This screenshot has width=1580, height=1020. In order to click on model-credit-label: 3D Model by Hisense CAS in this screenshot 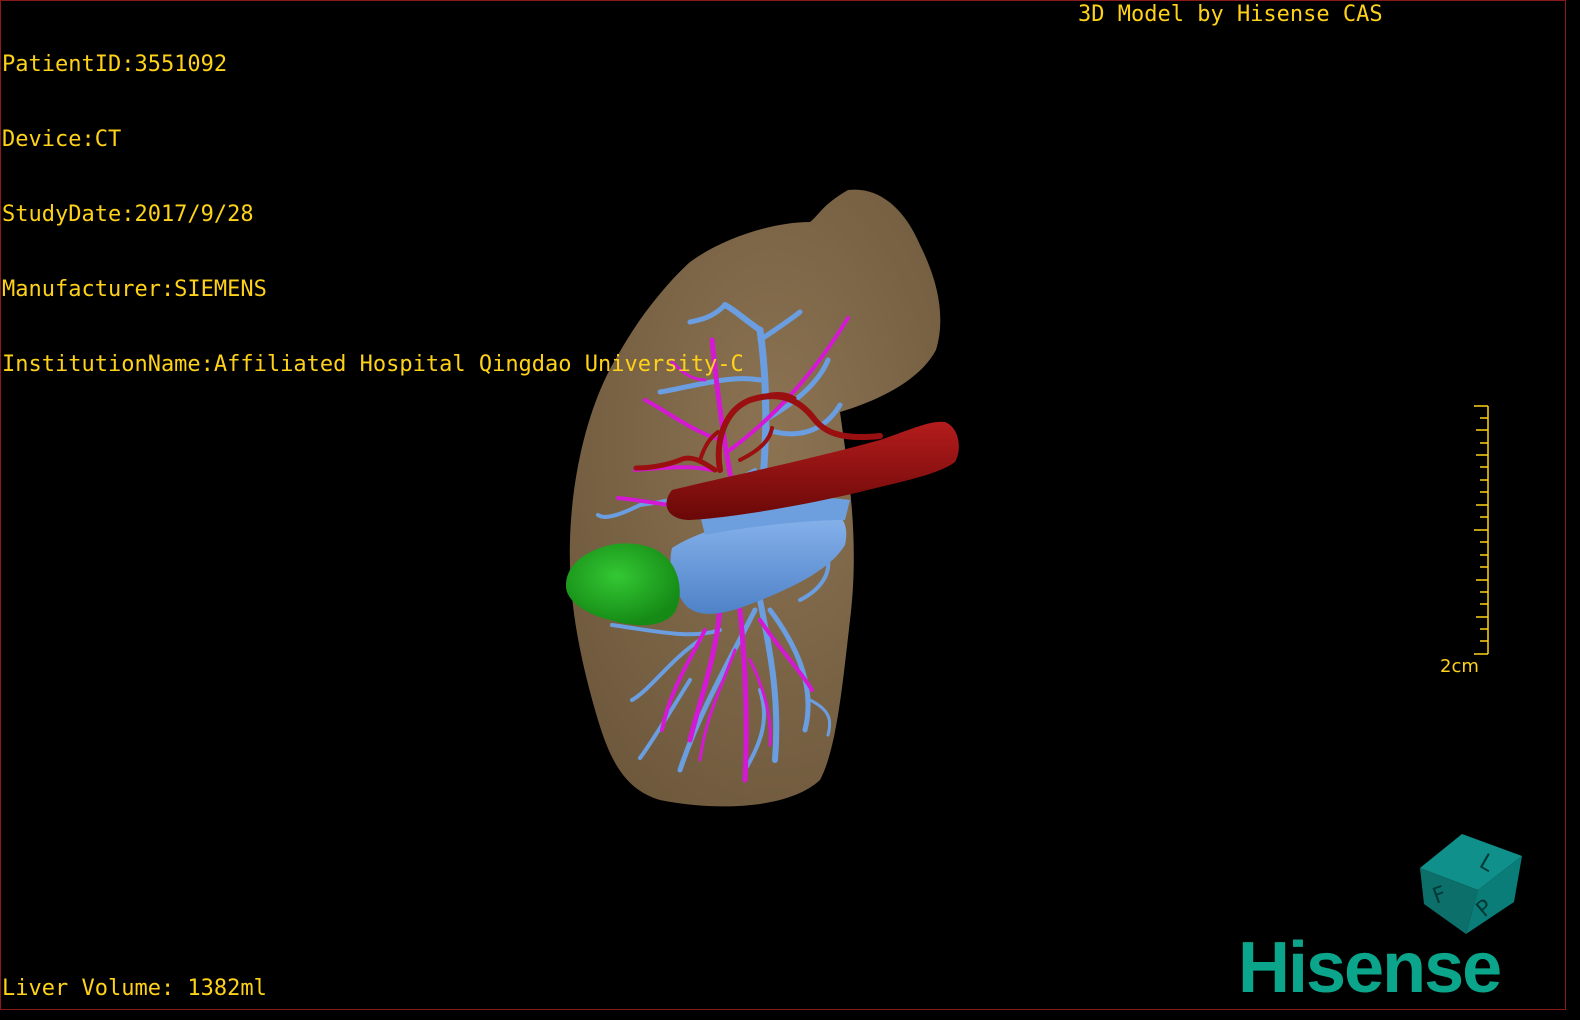, I will do `click(1230, 14)`.